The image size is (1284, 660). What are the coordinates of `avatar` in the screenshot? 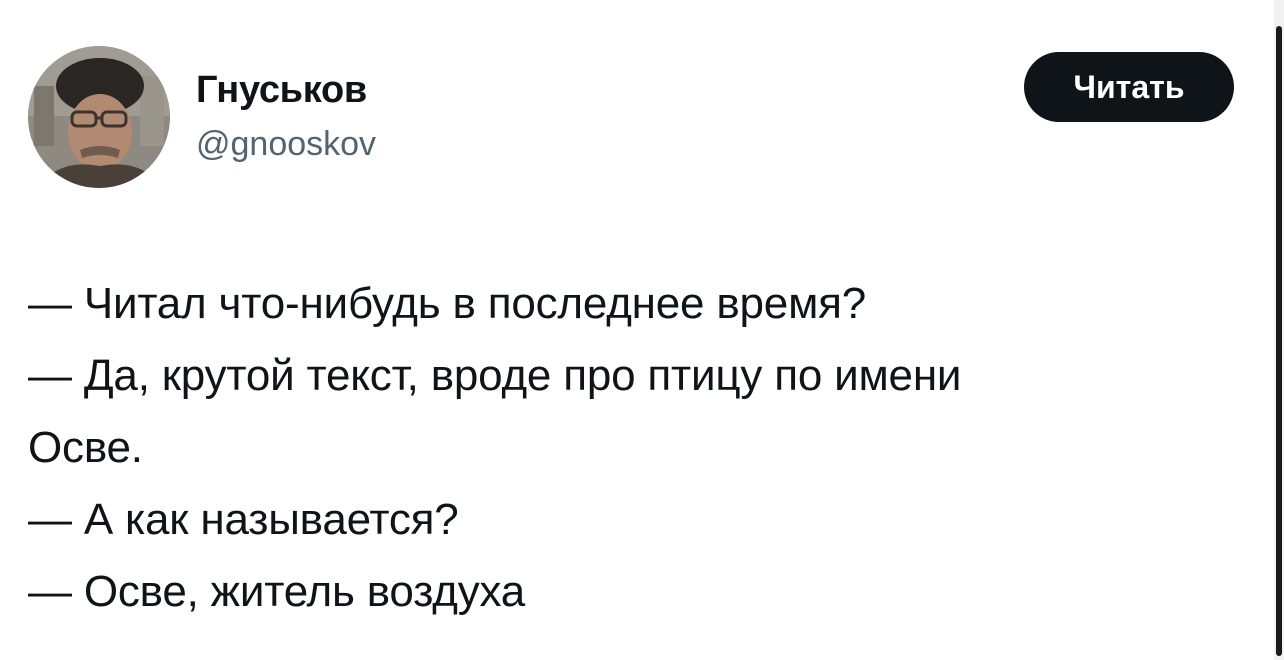 It's located at (99, 117).